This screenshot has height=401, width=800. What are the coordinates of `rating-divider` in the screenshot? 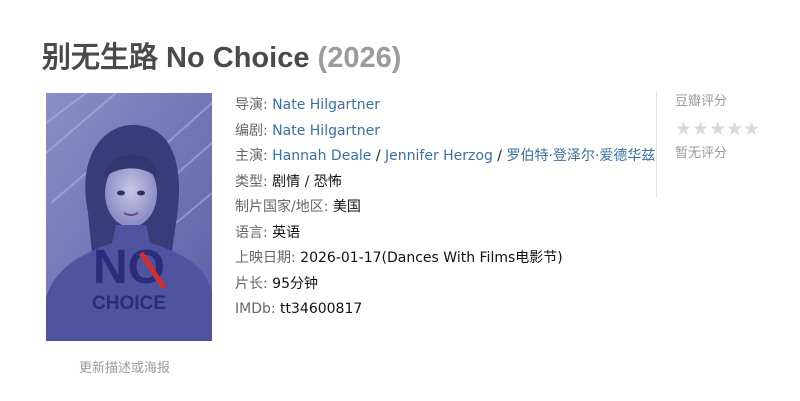 It's located at (656, 144).